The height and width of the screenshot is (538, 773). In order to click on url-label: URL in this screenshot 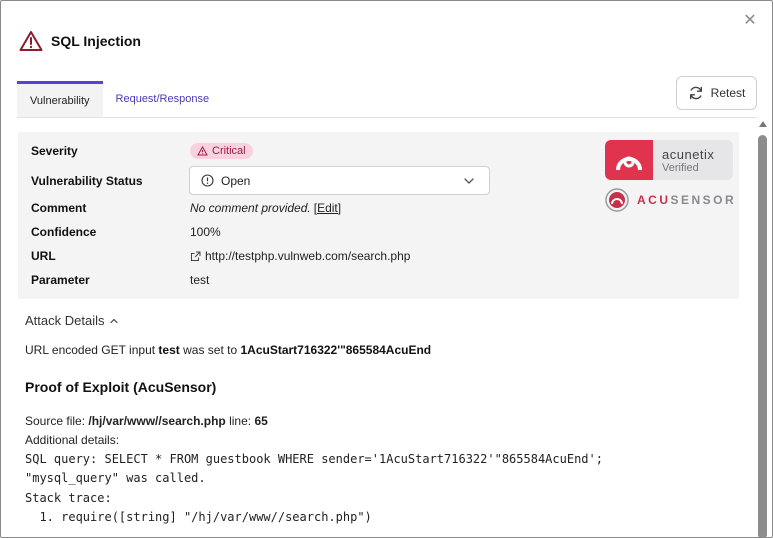, I will do `click(43, 256)`.